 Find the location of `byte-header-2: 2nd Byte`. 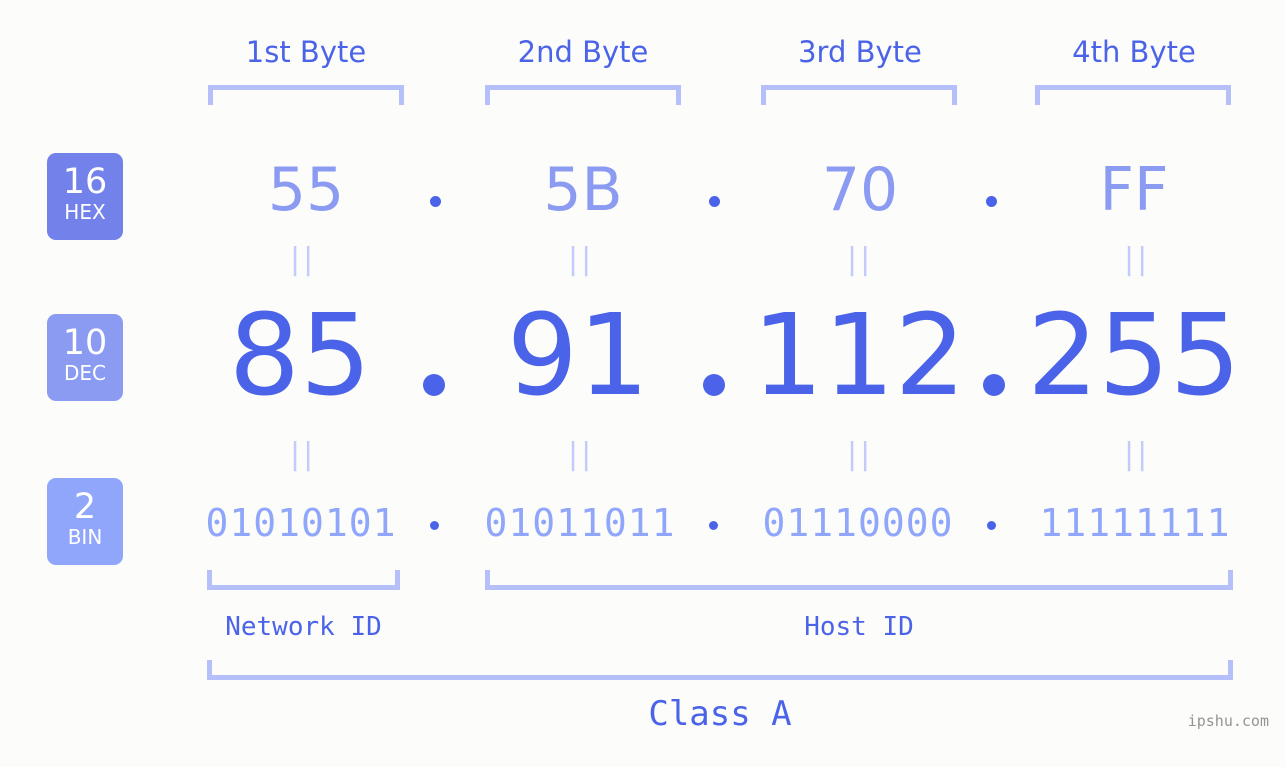

byte-header-2: 2nd Byte is located at coordinates (583, 52).